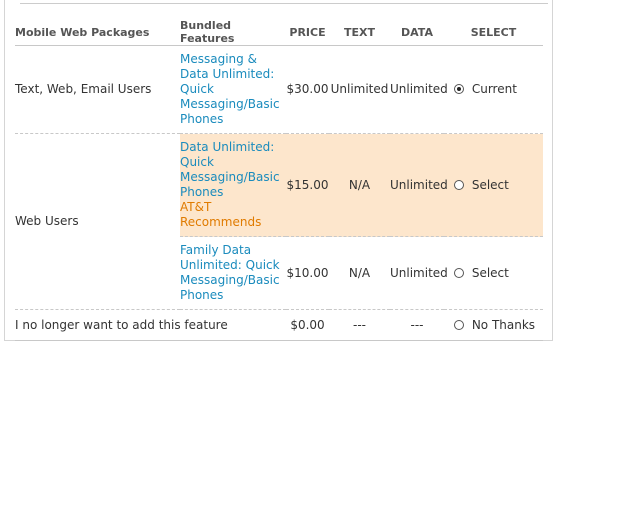  I want to click on recommend-line: AT&T, so click(196, 207).